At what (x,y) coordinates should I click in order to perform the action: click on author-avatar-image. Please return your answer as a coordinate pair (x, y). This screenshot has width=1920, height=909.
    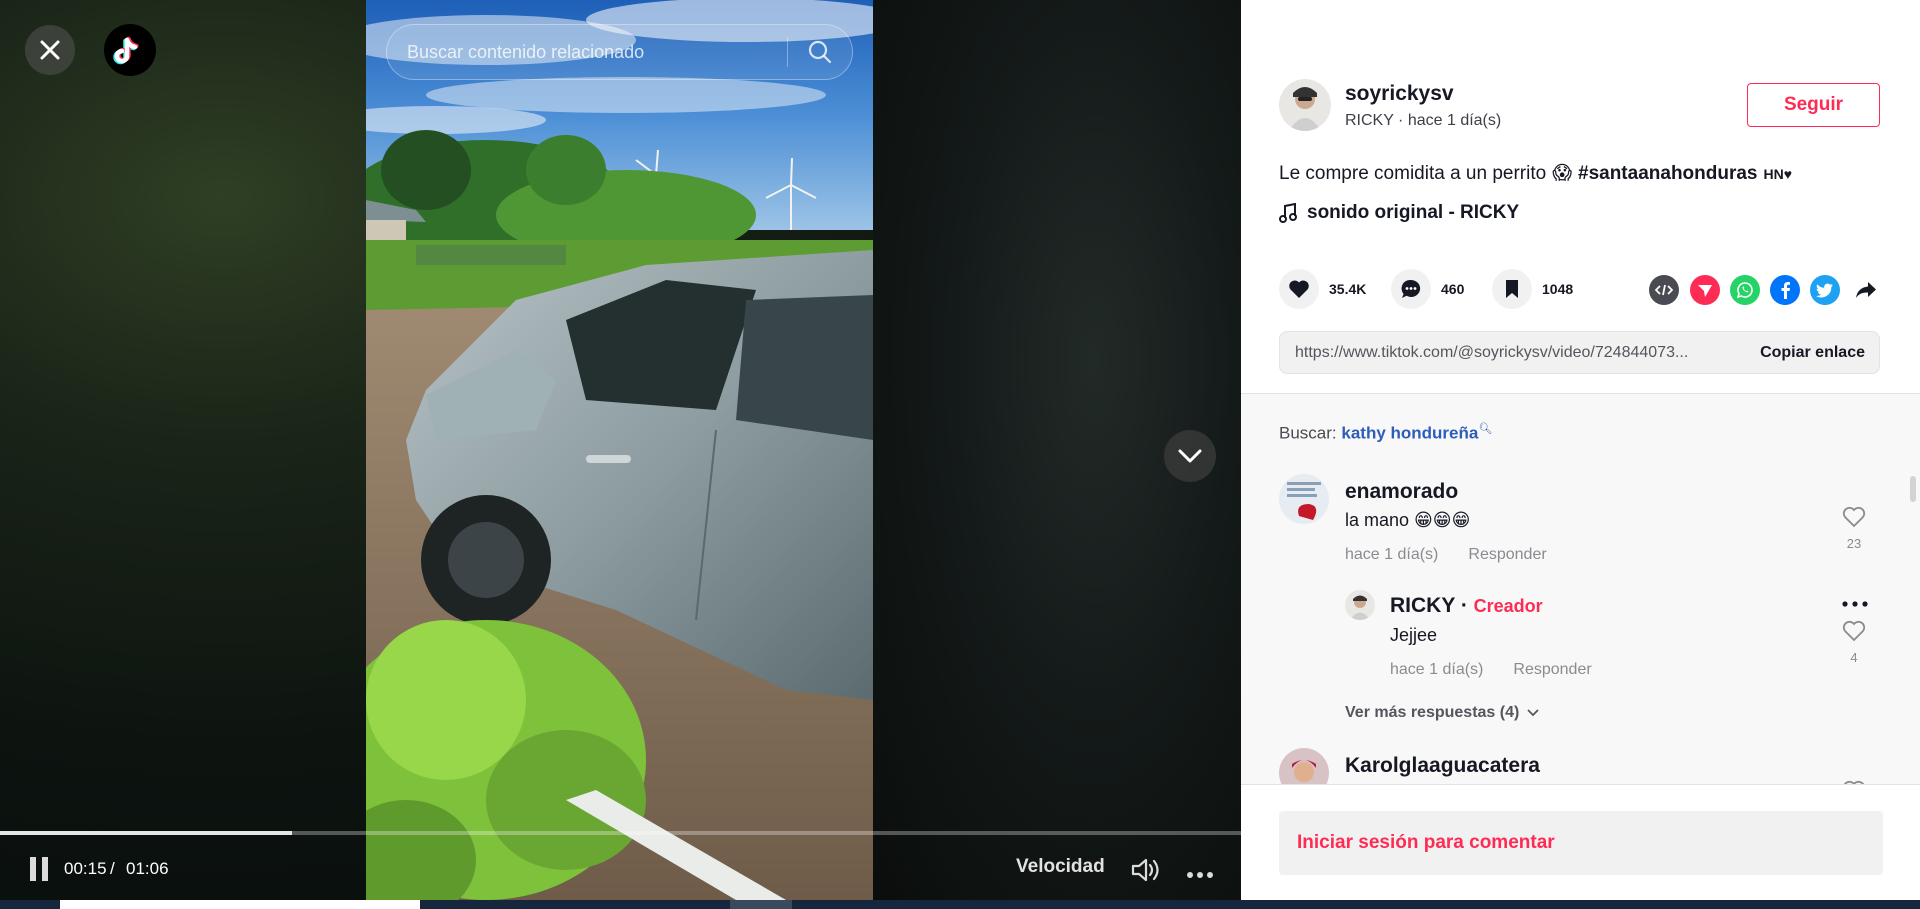
    Looking at the image, I should click on (1305, 105).